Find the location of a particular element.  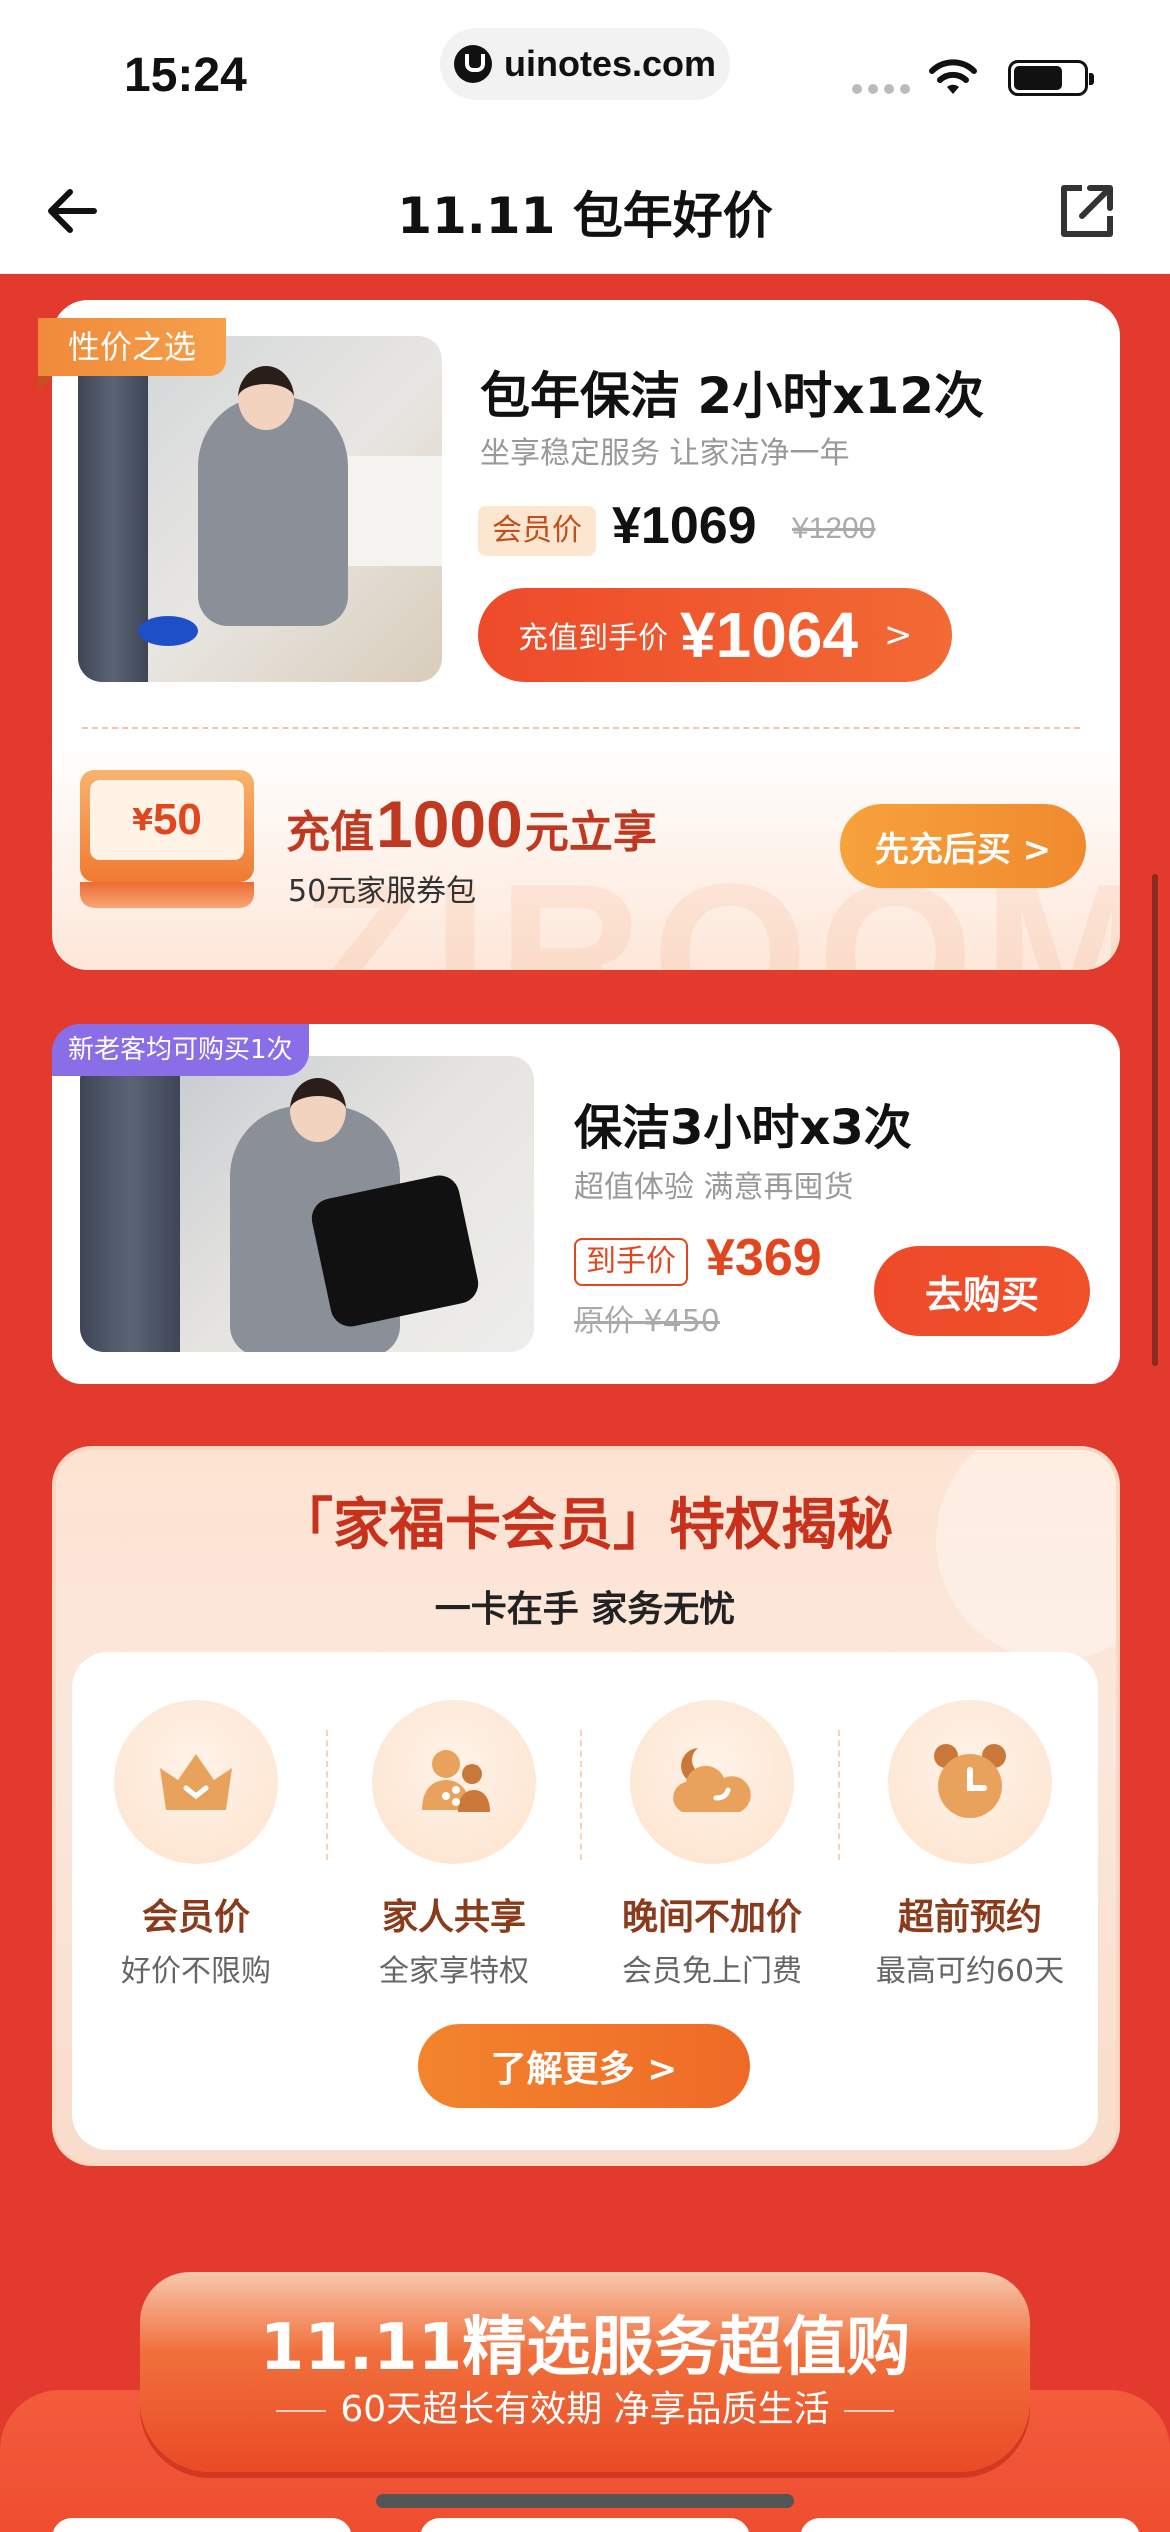

recharge-price-button: 充值到手价 ¥1064 > is located at coordinates (715, 635).